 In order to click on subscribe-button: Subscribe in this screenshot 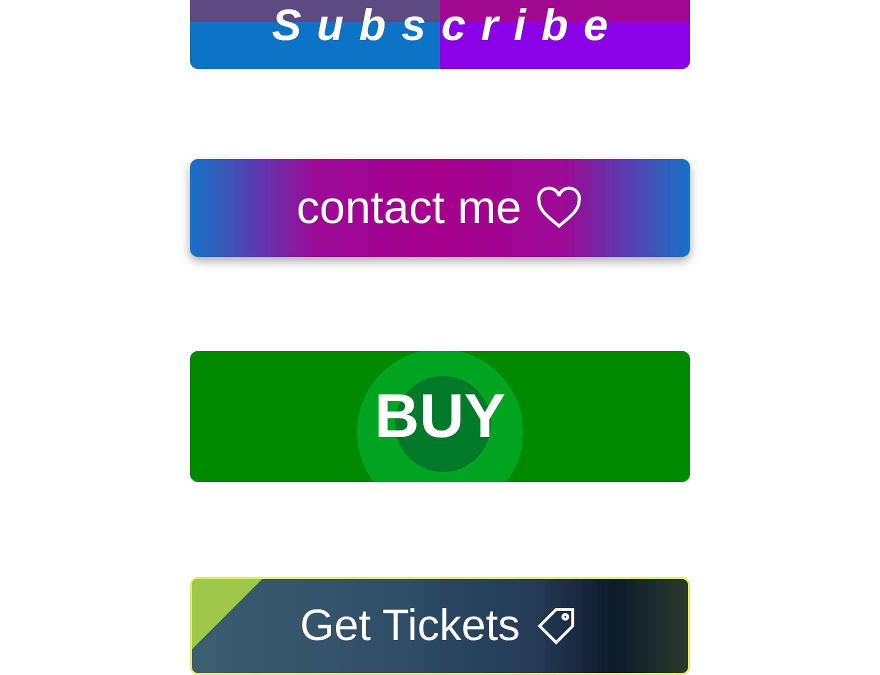, I will do `click(440, 35)`.